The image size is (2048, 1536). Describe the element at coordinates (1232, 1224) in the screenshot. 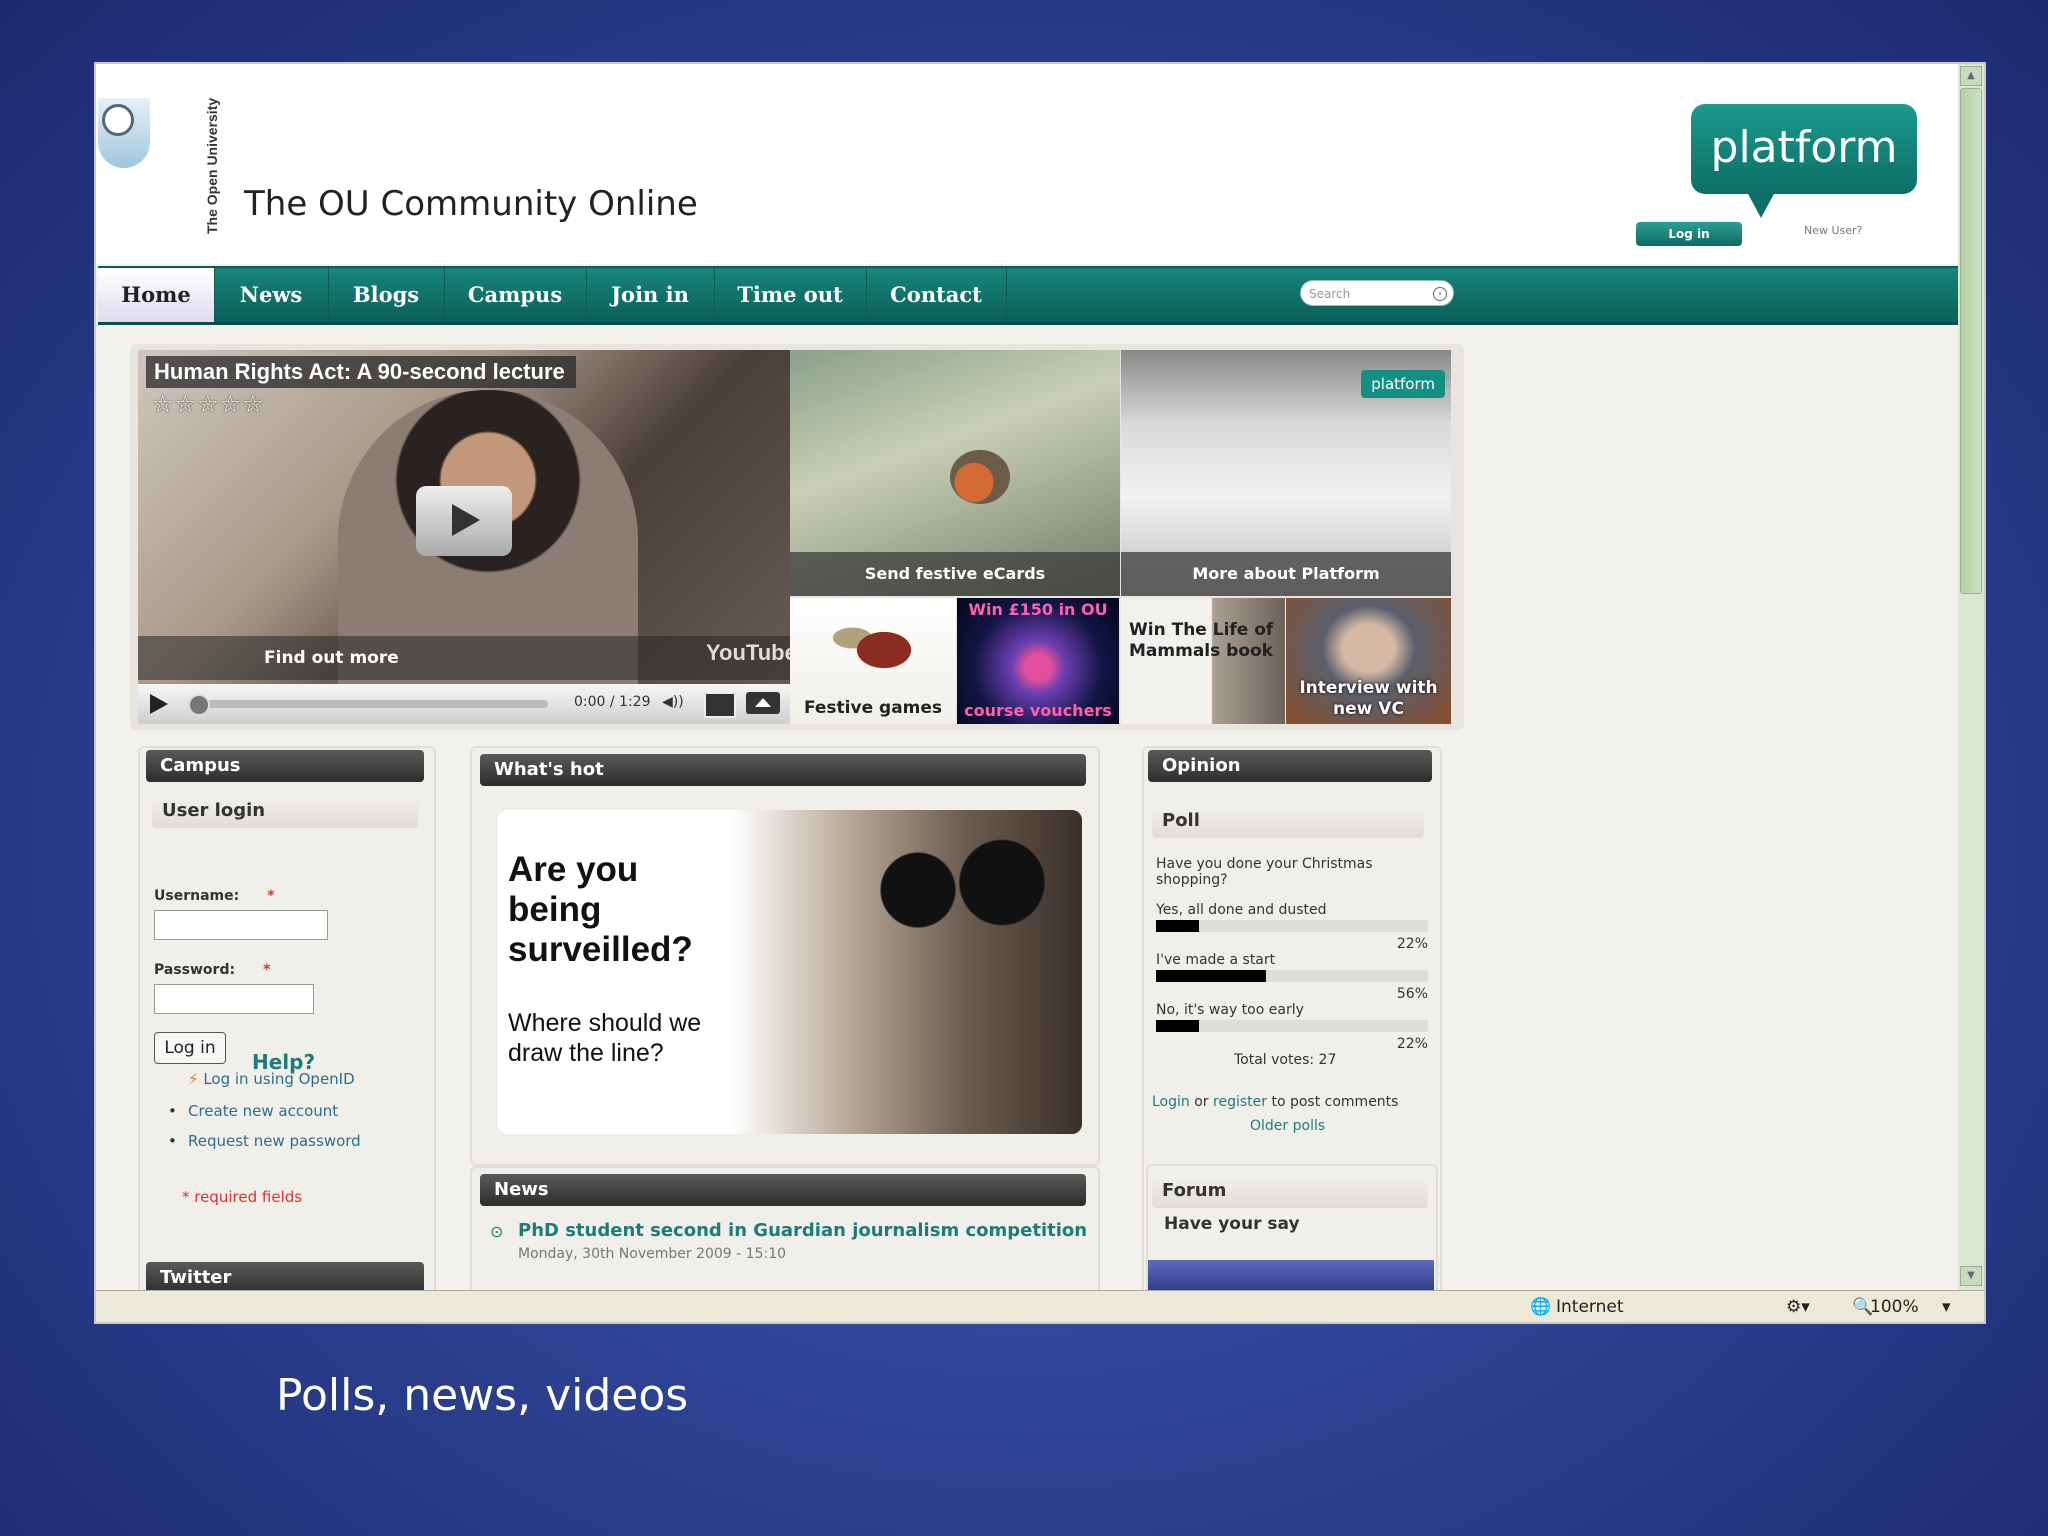

I see `forum-subtitle: Have your say` at that location.